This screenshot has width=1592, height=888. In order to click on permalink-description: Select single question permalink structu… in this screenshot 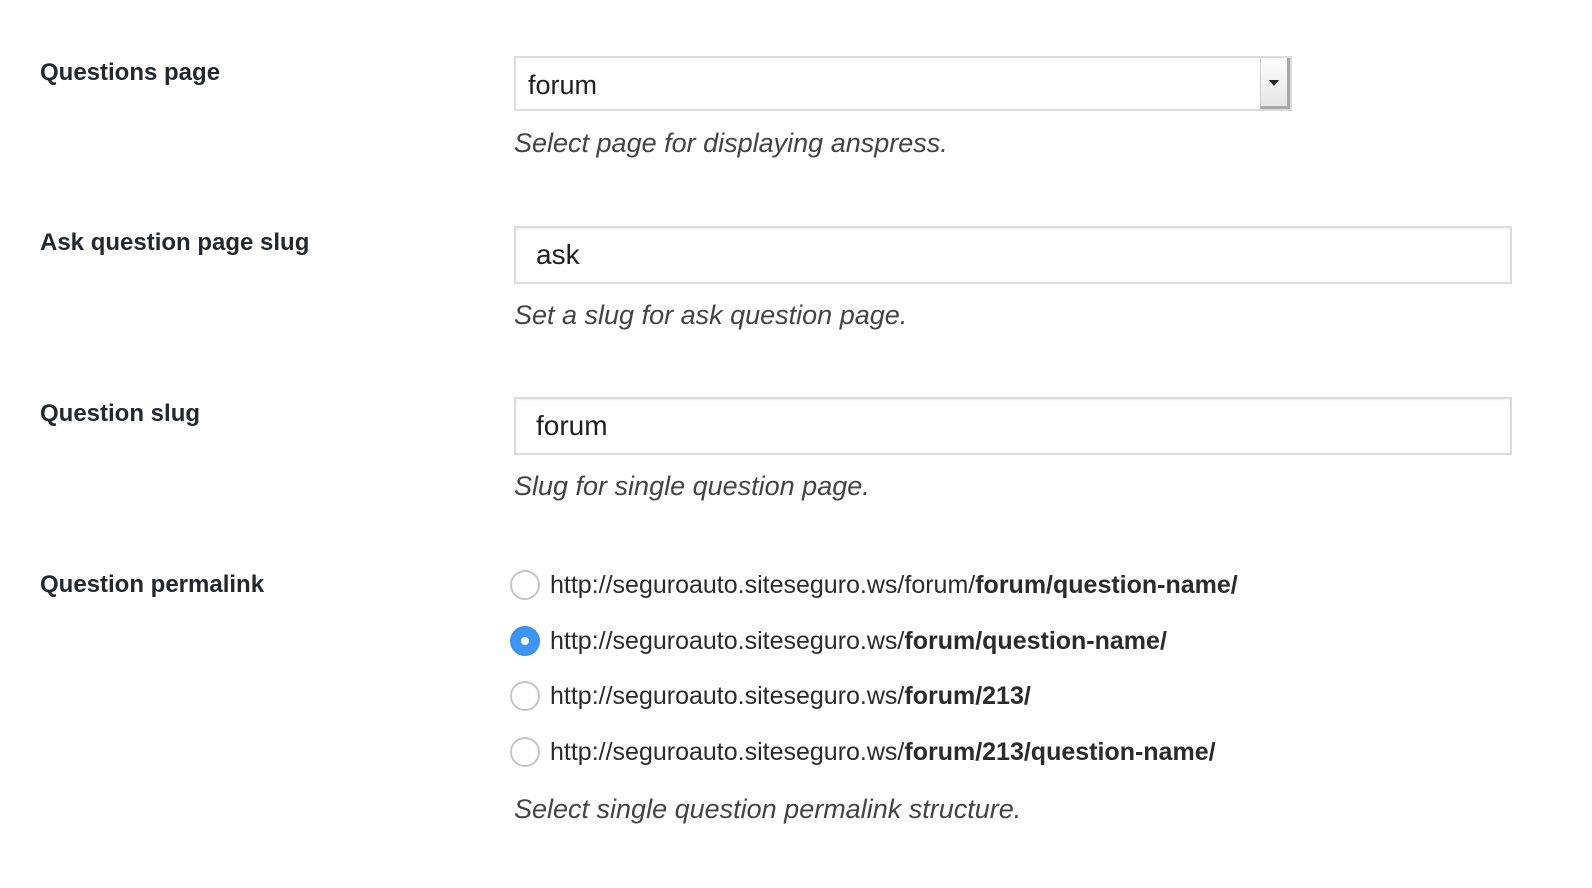, I will do `click(768, 809)`.